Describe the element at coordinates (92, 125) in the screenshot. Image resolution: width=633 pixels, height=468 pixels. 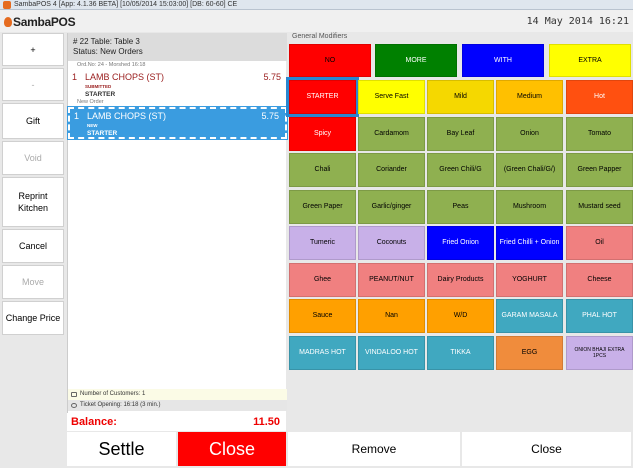
I see `order-state: NEW` at that location.